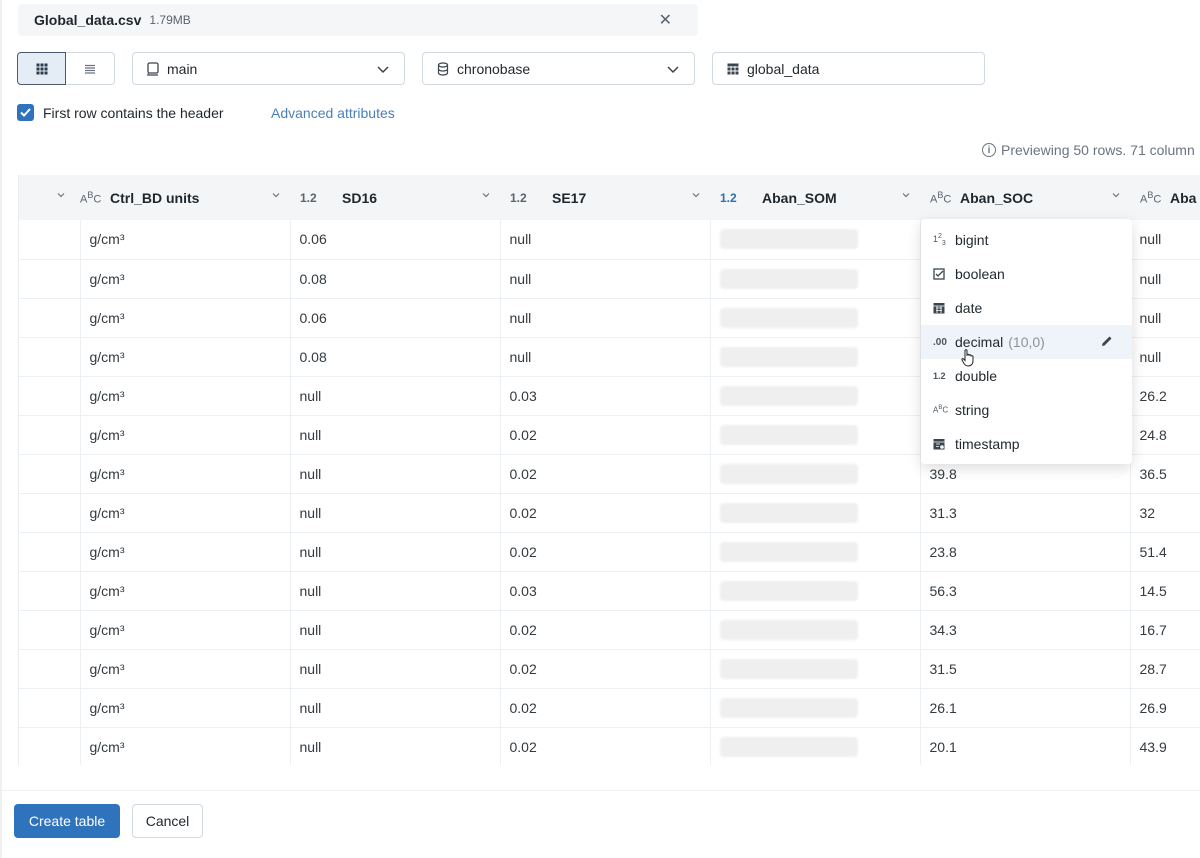  I want to click on type-option-label: bigint, so click(972, 240).